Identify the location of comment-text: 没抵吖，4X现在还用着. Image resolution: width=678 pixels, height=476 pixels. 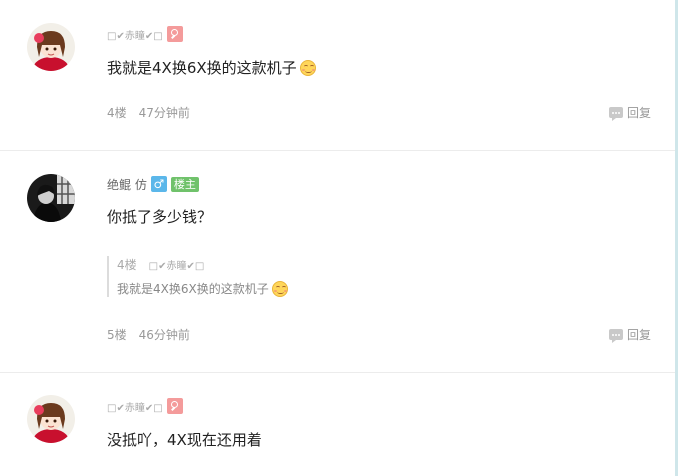
(184, 440).